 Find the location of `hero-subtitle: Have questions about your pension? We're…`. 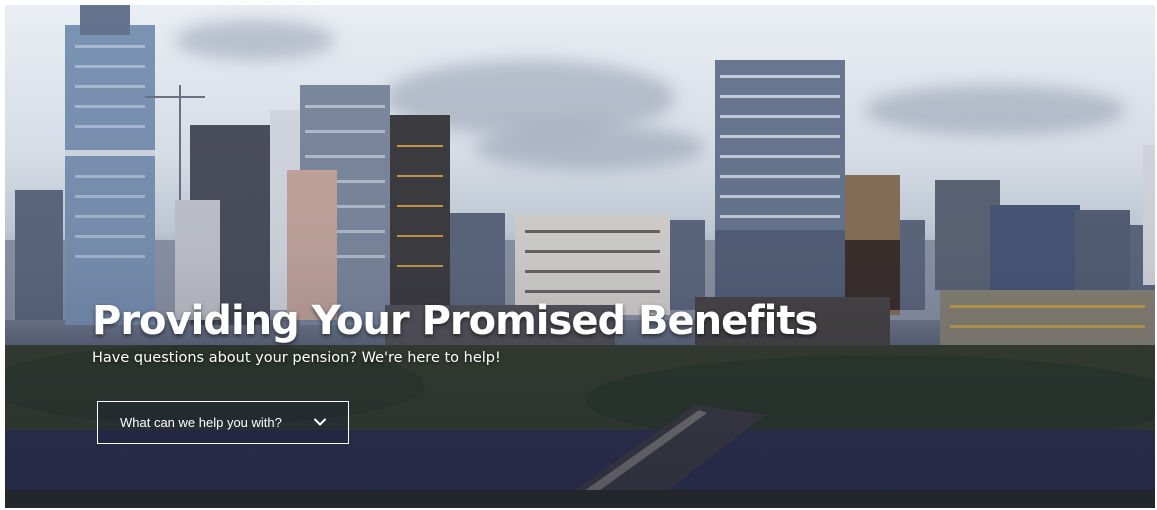

hero-subtitle: Have questions about your pension? We're… is located at coordinates (296, 358).